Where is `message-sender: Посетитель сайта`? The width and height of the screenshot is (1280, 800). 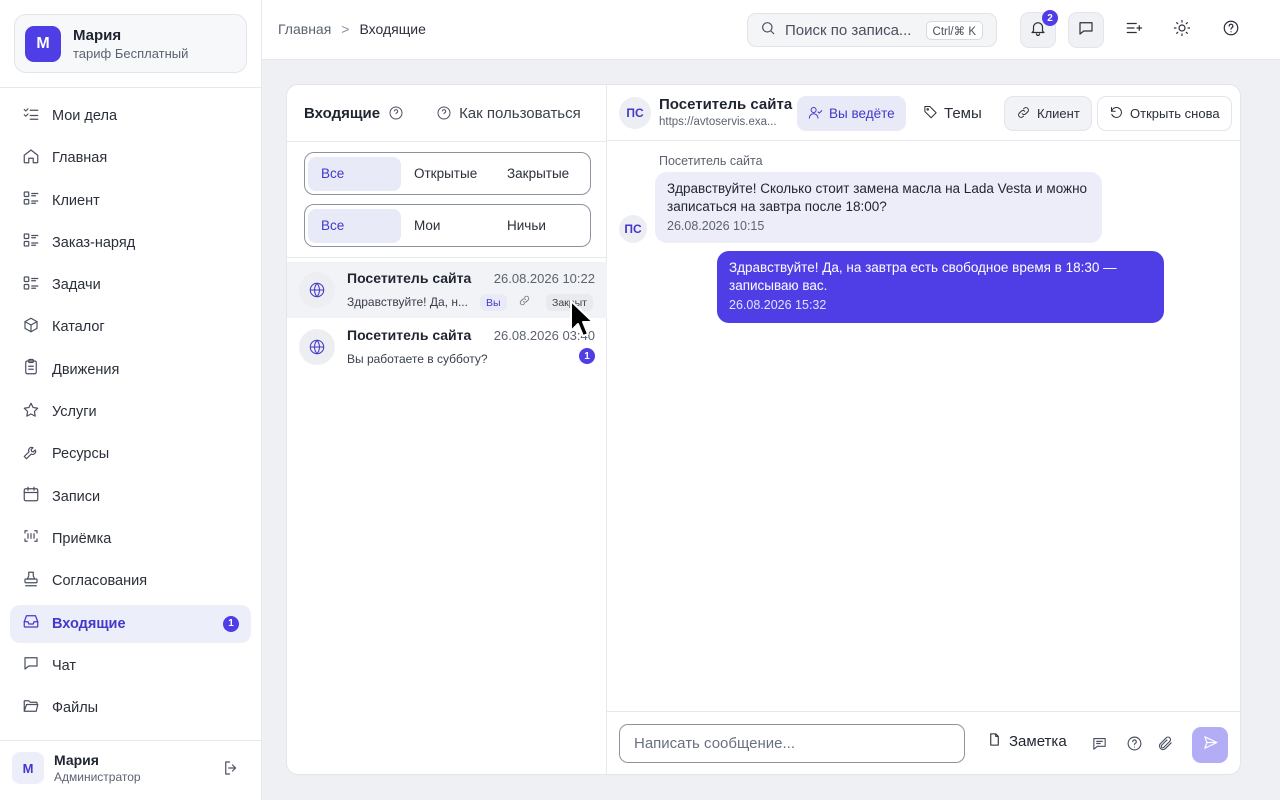
message-sender: Посетитель сайта is located at coordinates (711, 161).